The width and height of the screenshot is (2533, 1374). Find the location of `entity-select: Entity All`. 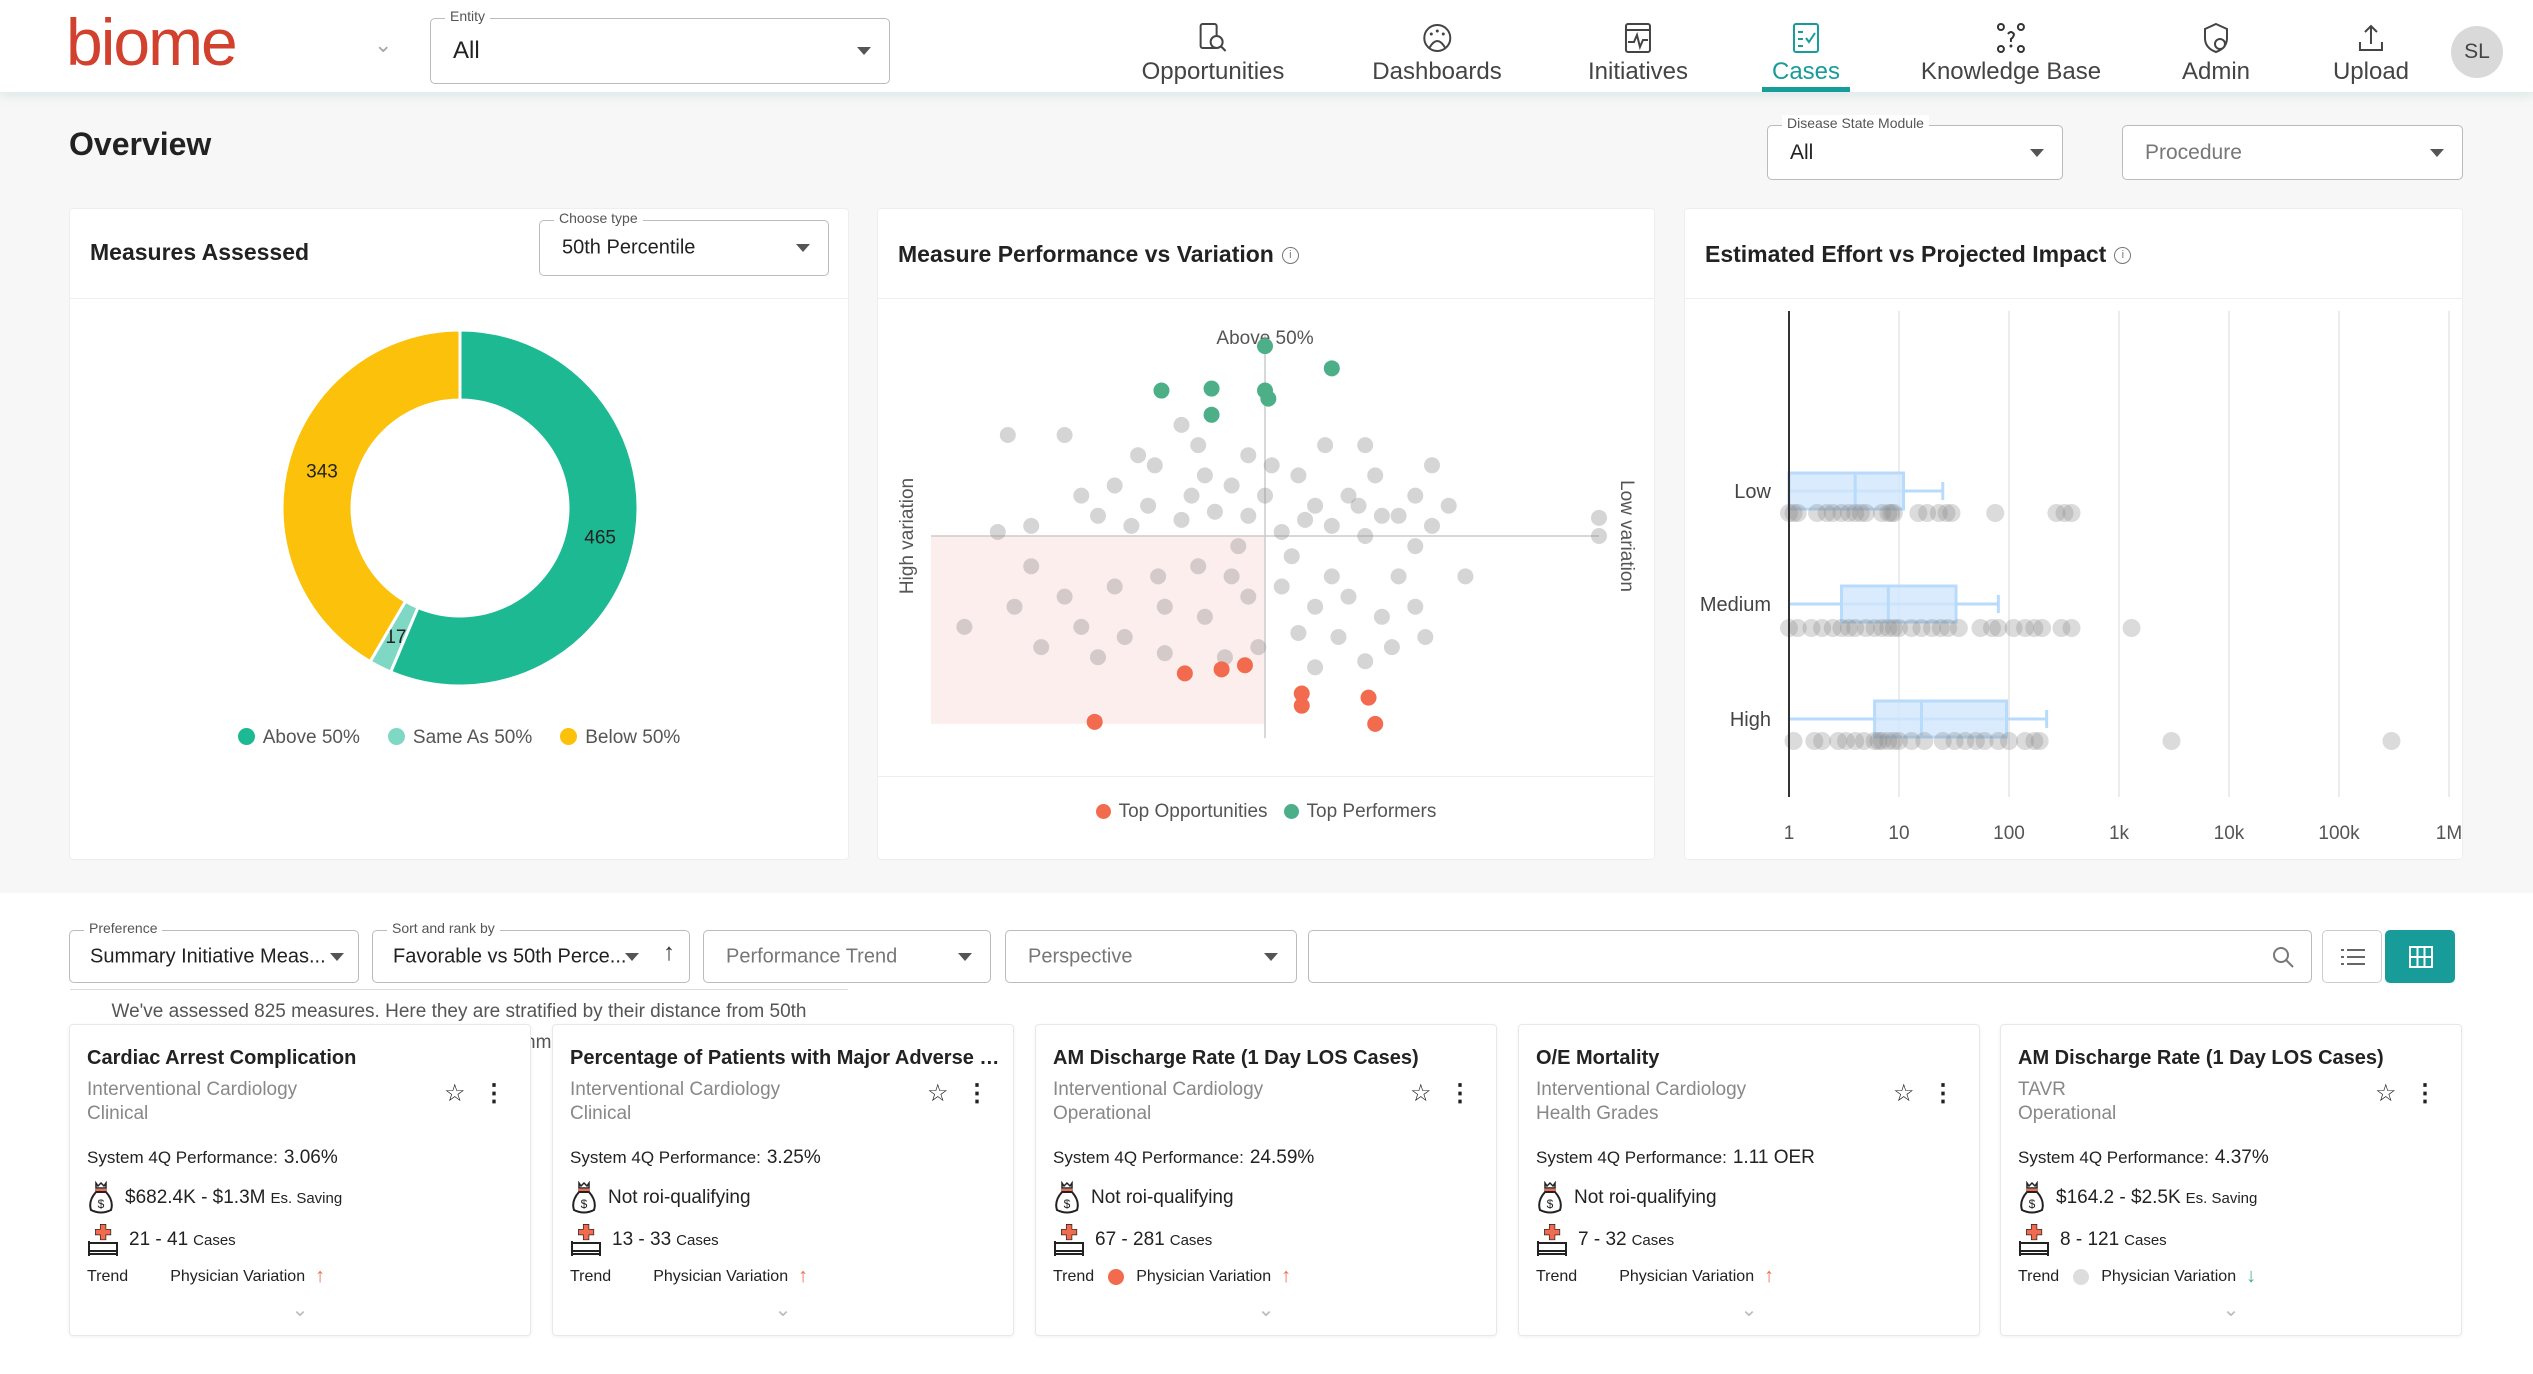

entity-select: Entity All is located at coordinates (660, 46).